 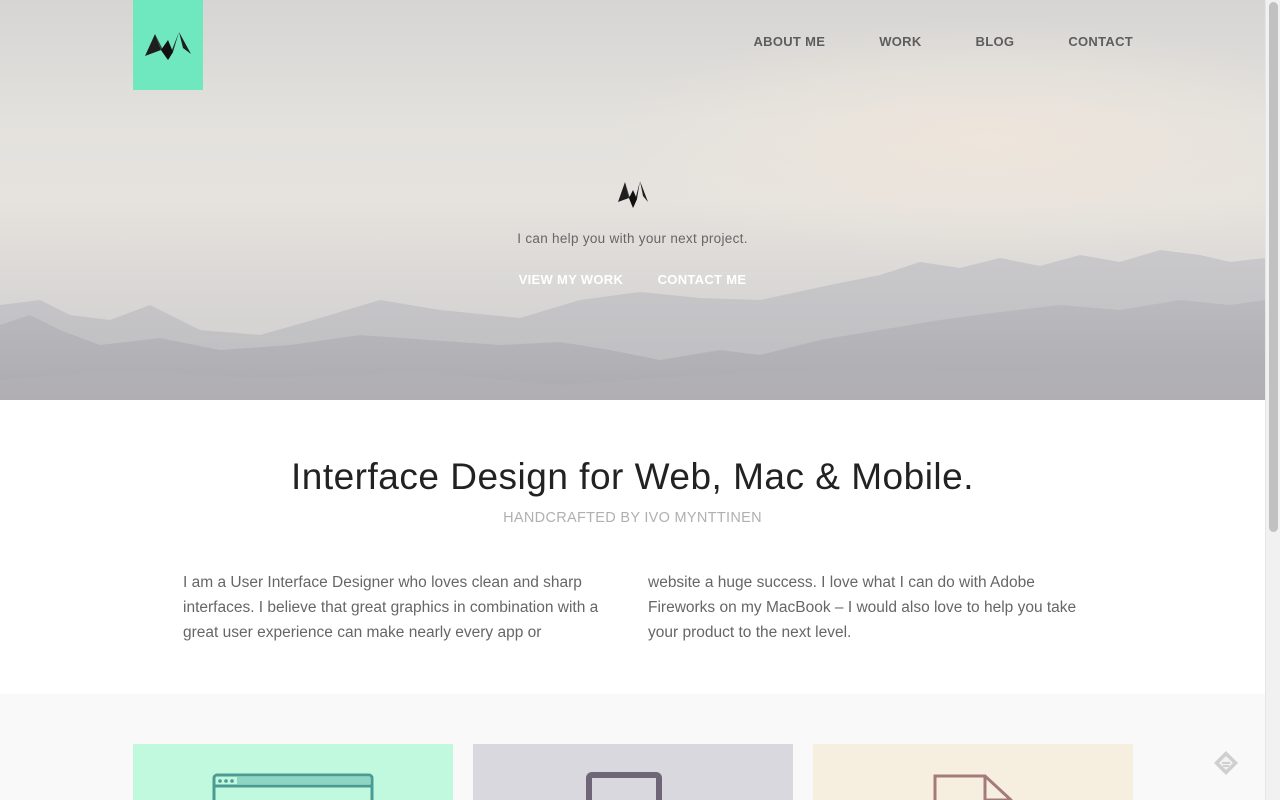 What do you see at coordinates (789, 42) in the screenshot?
I see `nav-about-me: ABOUT ME` at bounding box center [789, 42].